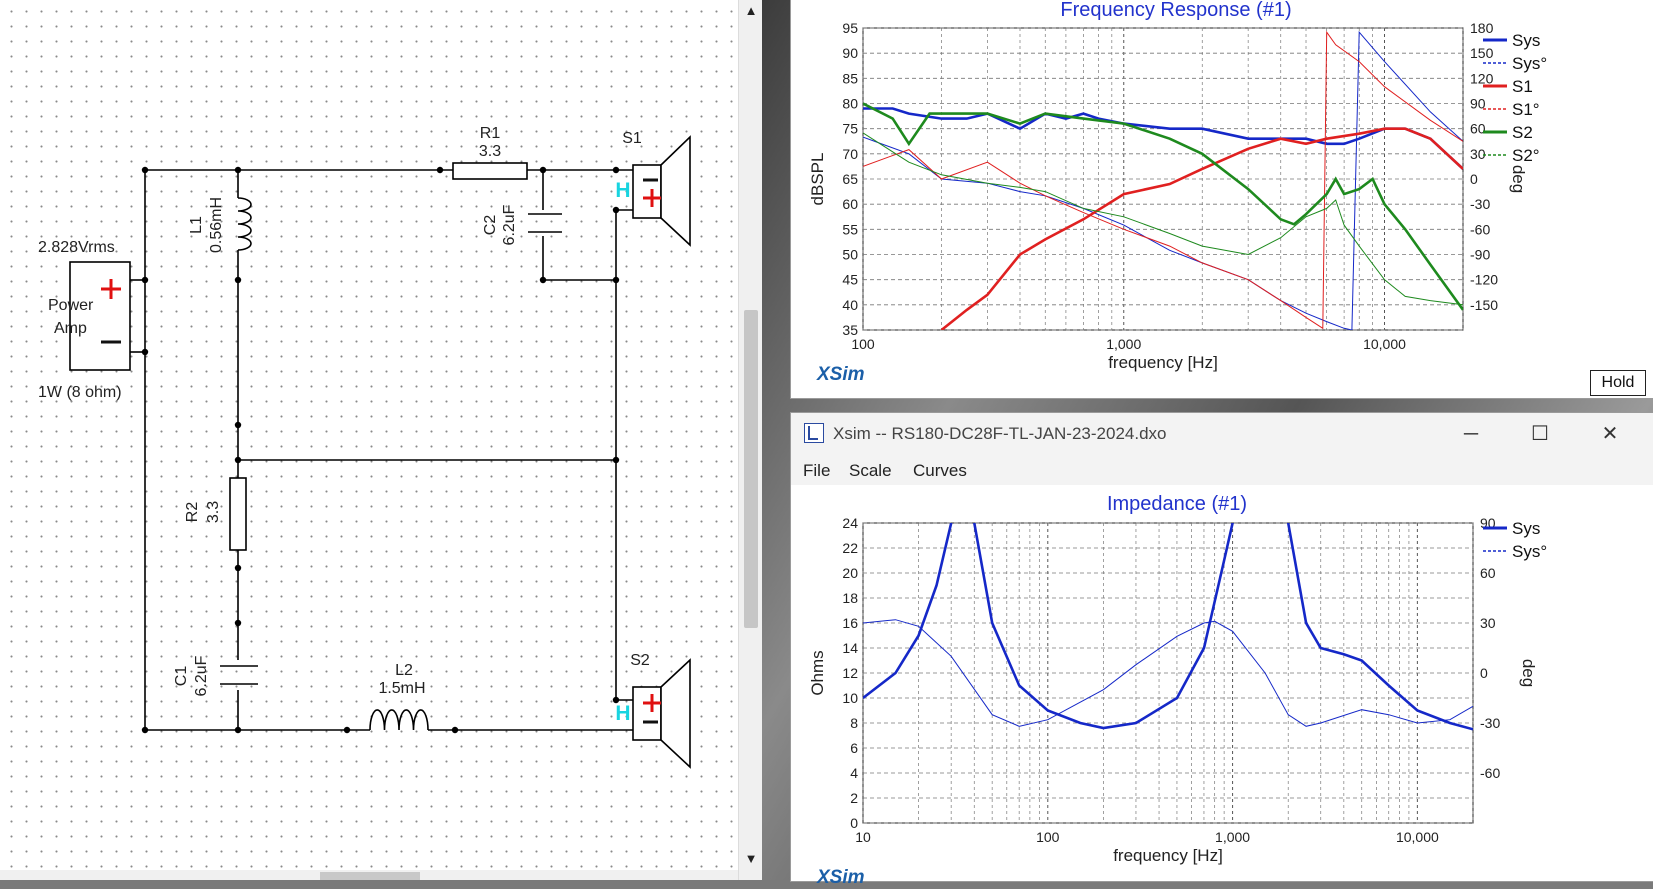 The width and height of the screenshot is (1653, 889). What do you see at coordinates (1540, 434) in the screenshot?
I see `maximize-icon: ☐` at bounding box center [1540, 434].